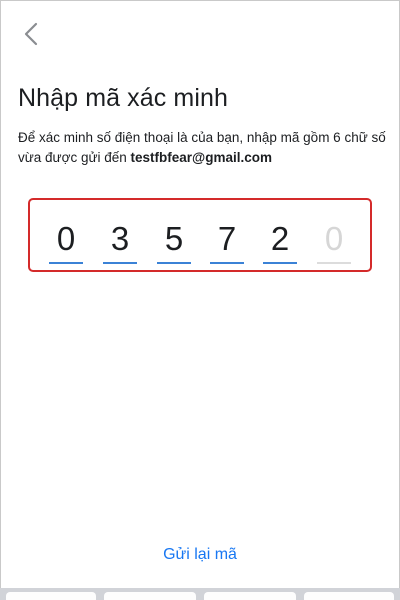 Image resolution: width=400 pixels, height=600 pixels. I want to click on code-digit-value: 7, so click(227, 238).